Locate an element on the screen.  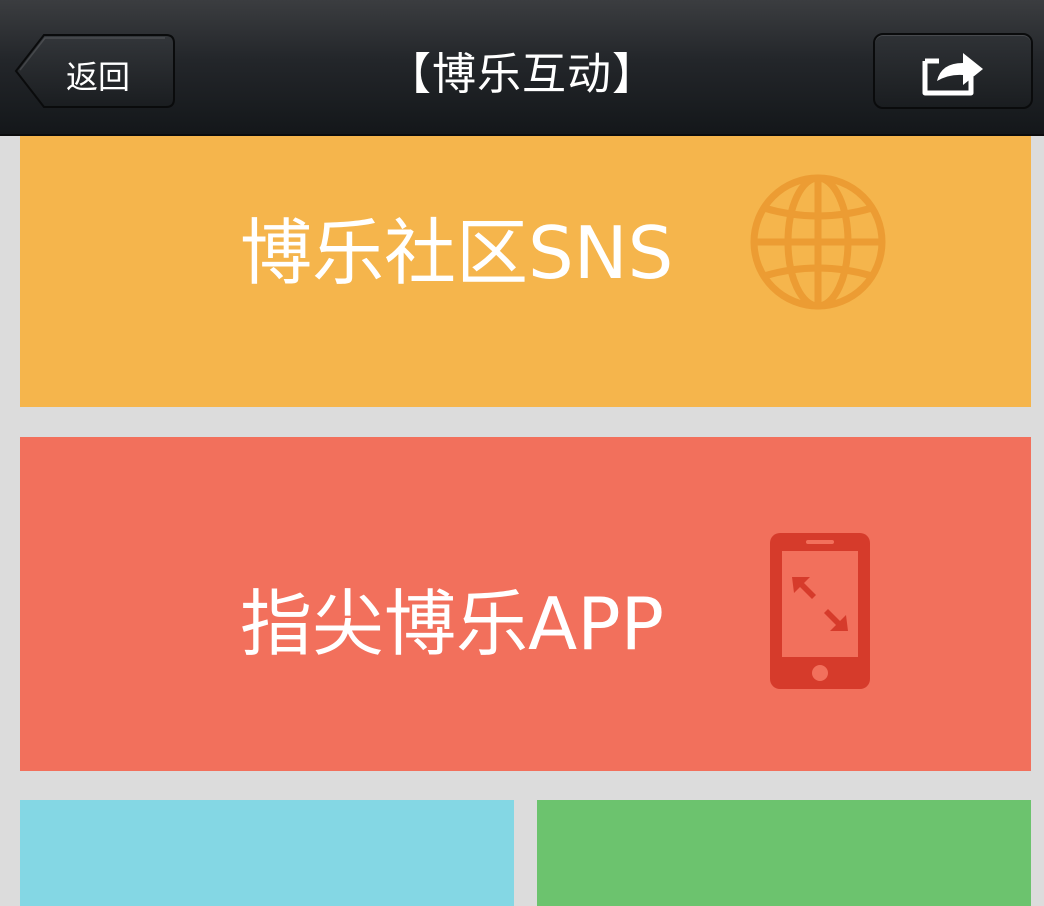
share-icon is located at coordinates (952, 74).